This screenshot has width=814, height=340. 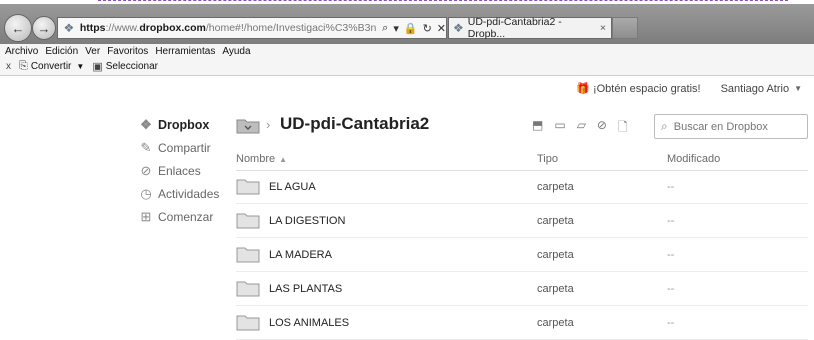 What do you see at coordinates (189, 193) in the screenshot?
I see `sidebar-item-label: Actividades` at bounding box center [189, 193].